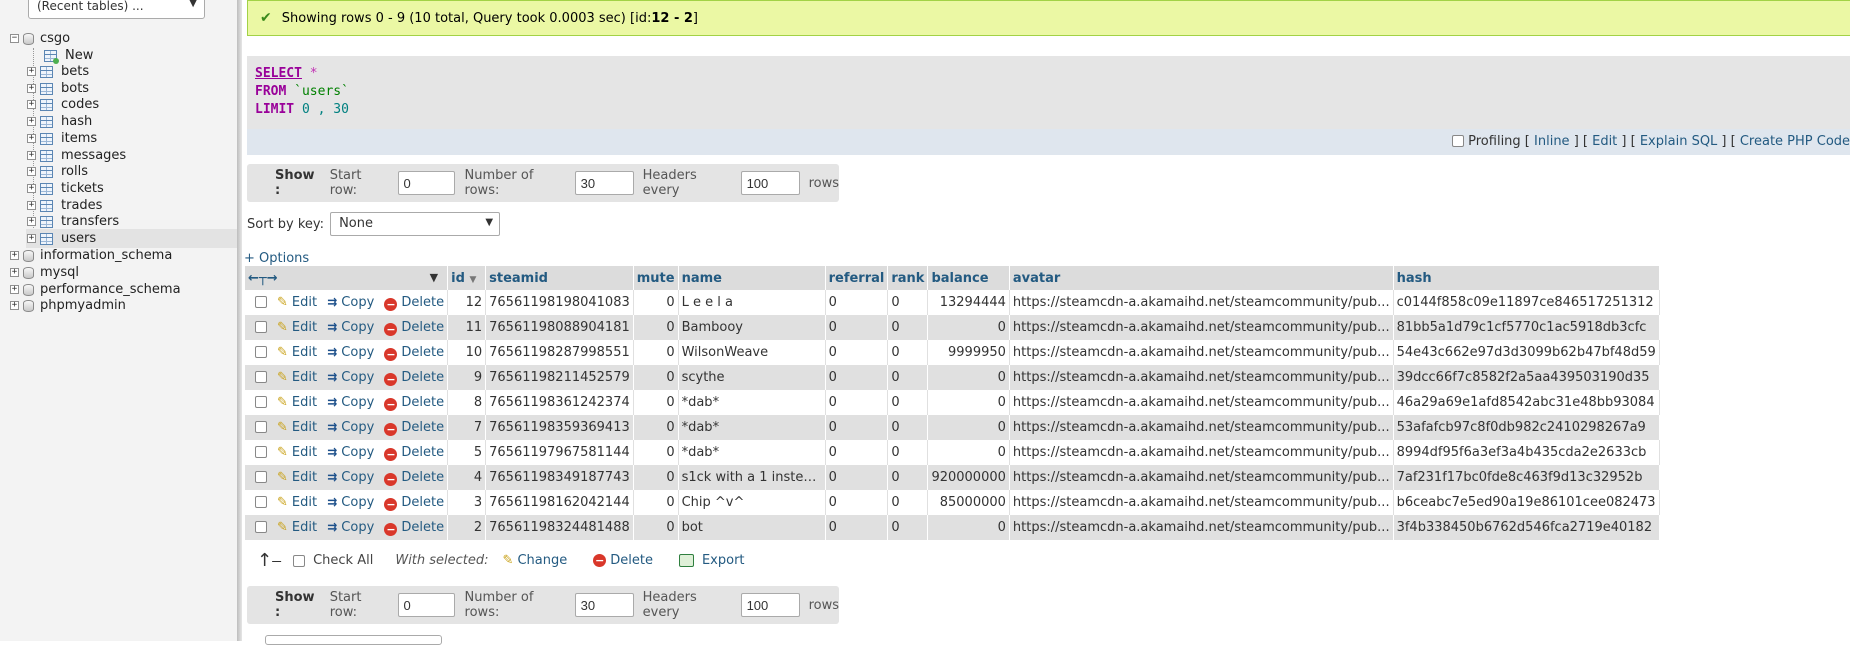 The height and width of the screenshot is (645, 1850). What do you see at coordinates (467, 452) in the screenshot?
I see `cell-id: 5` at bounding box center [467, 452].